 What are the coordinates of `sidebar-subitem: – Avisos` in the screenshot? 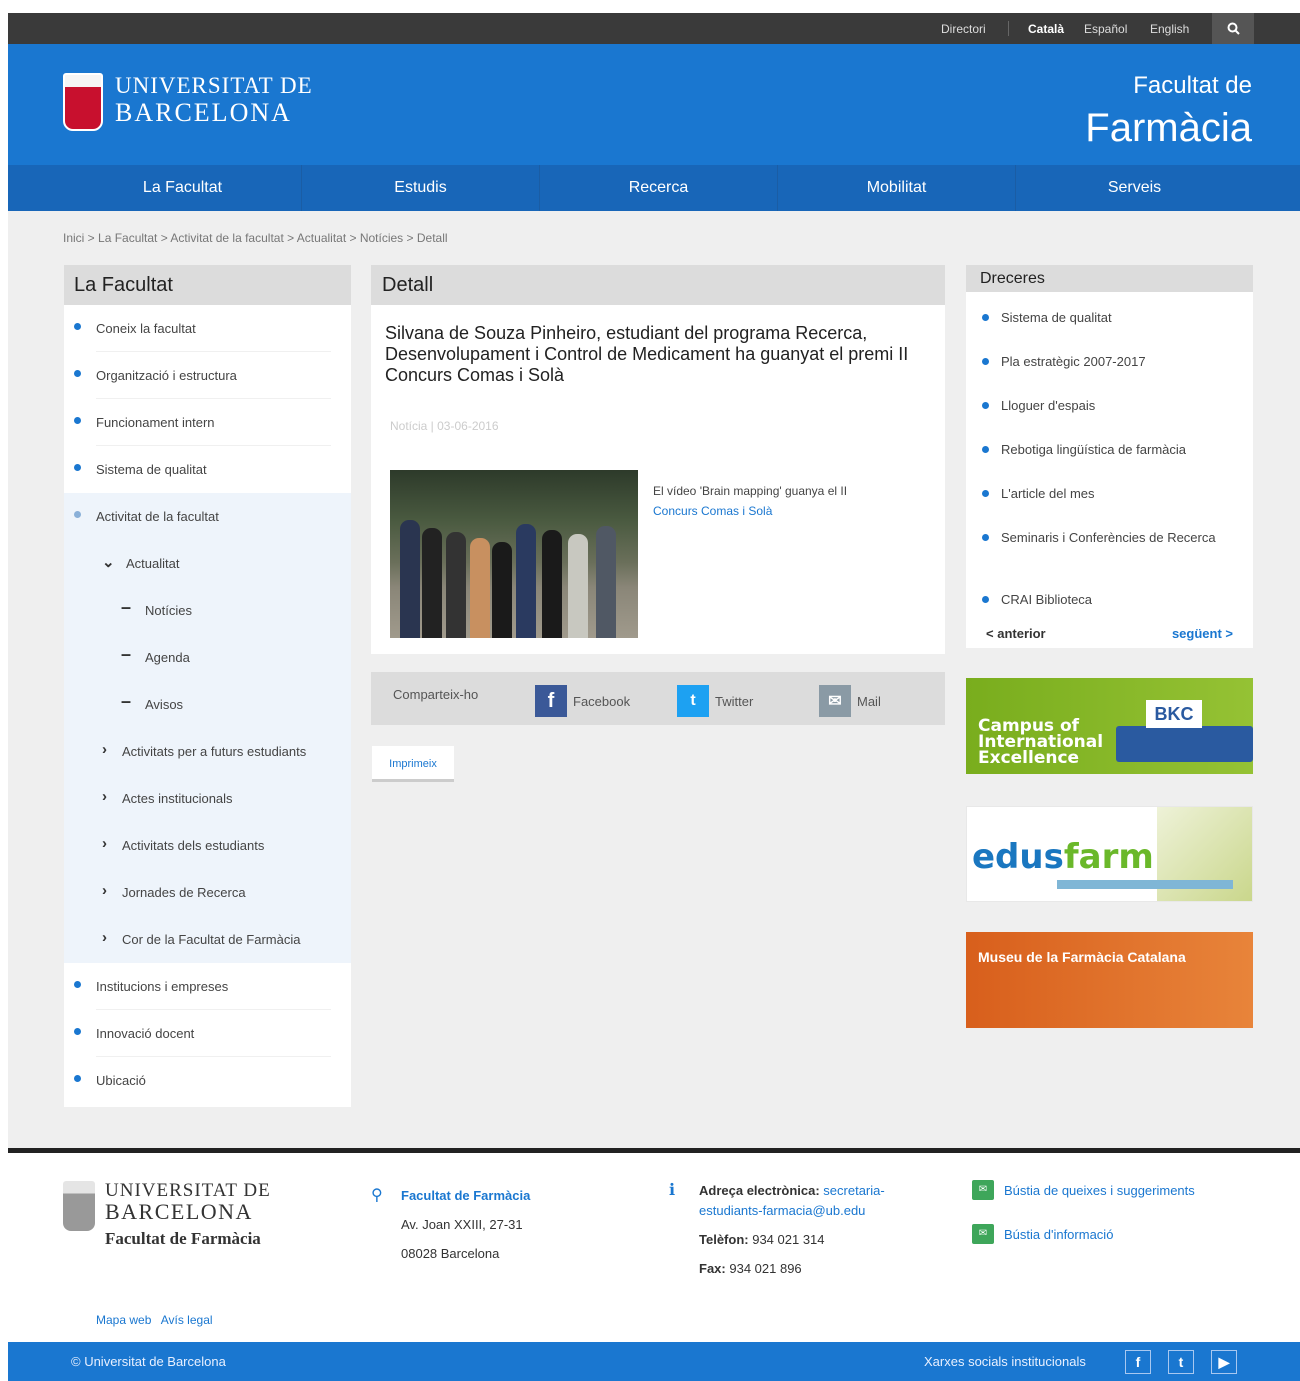 It's located at (207, 704).